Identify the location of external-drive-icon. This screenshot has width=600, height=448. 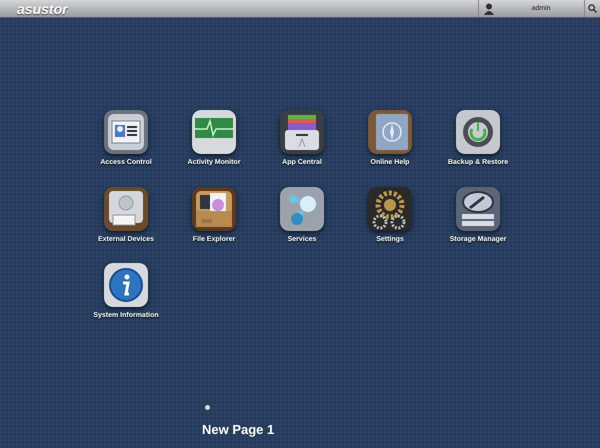
(126, 208).